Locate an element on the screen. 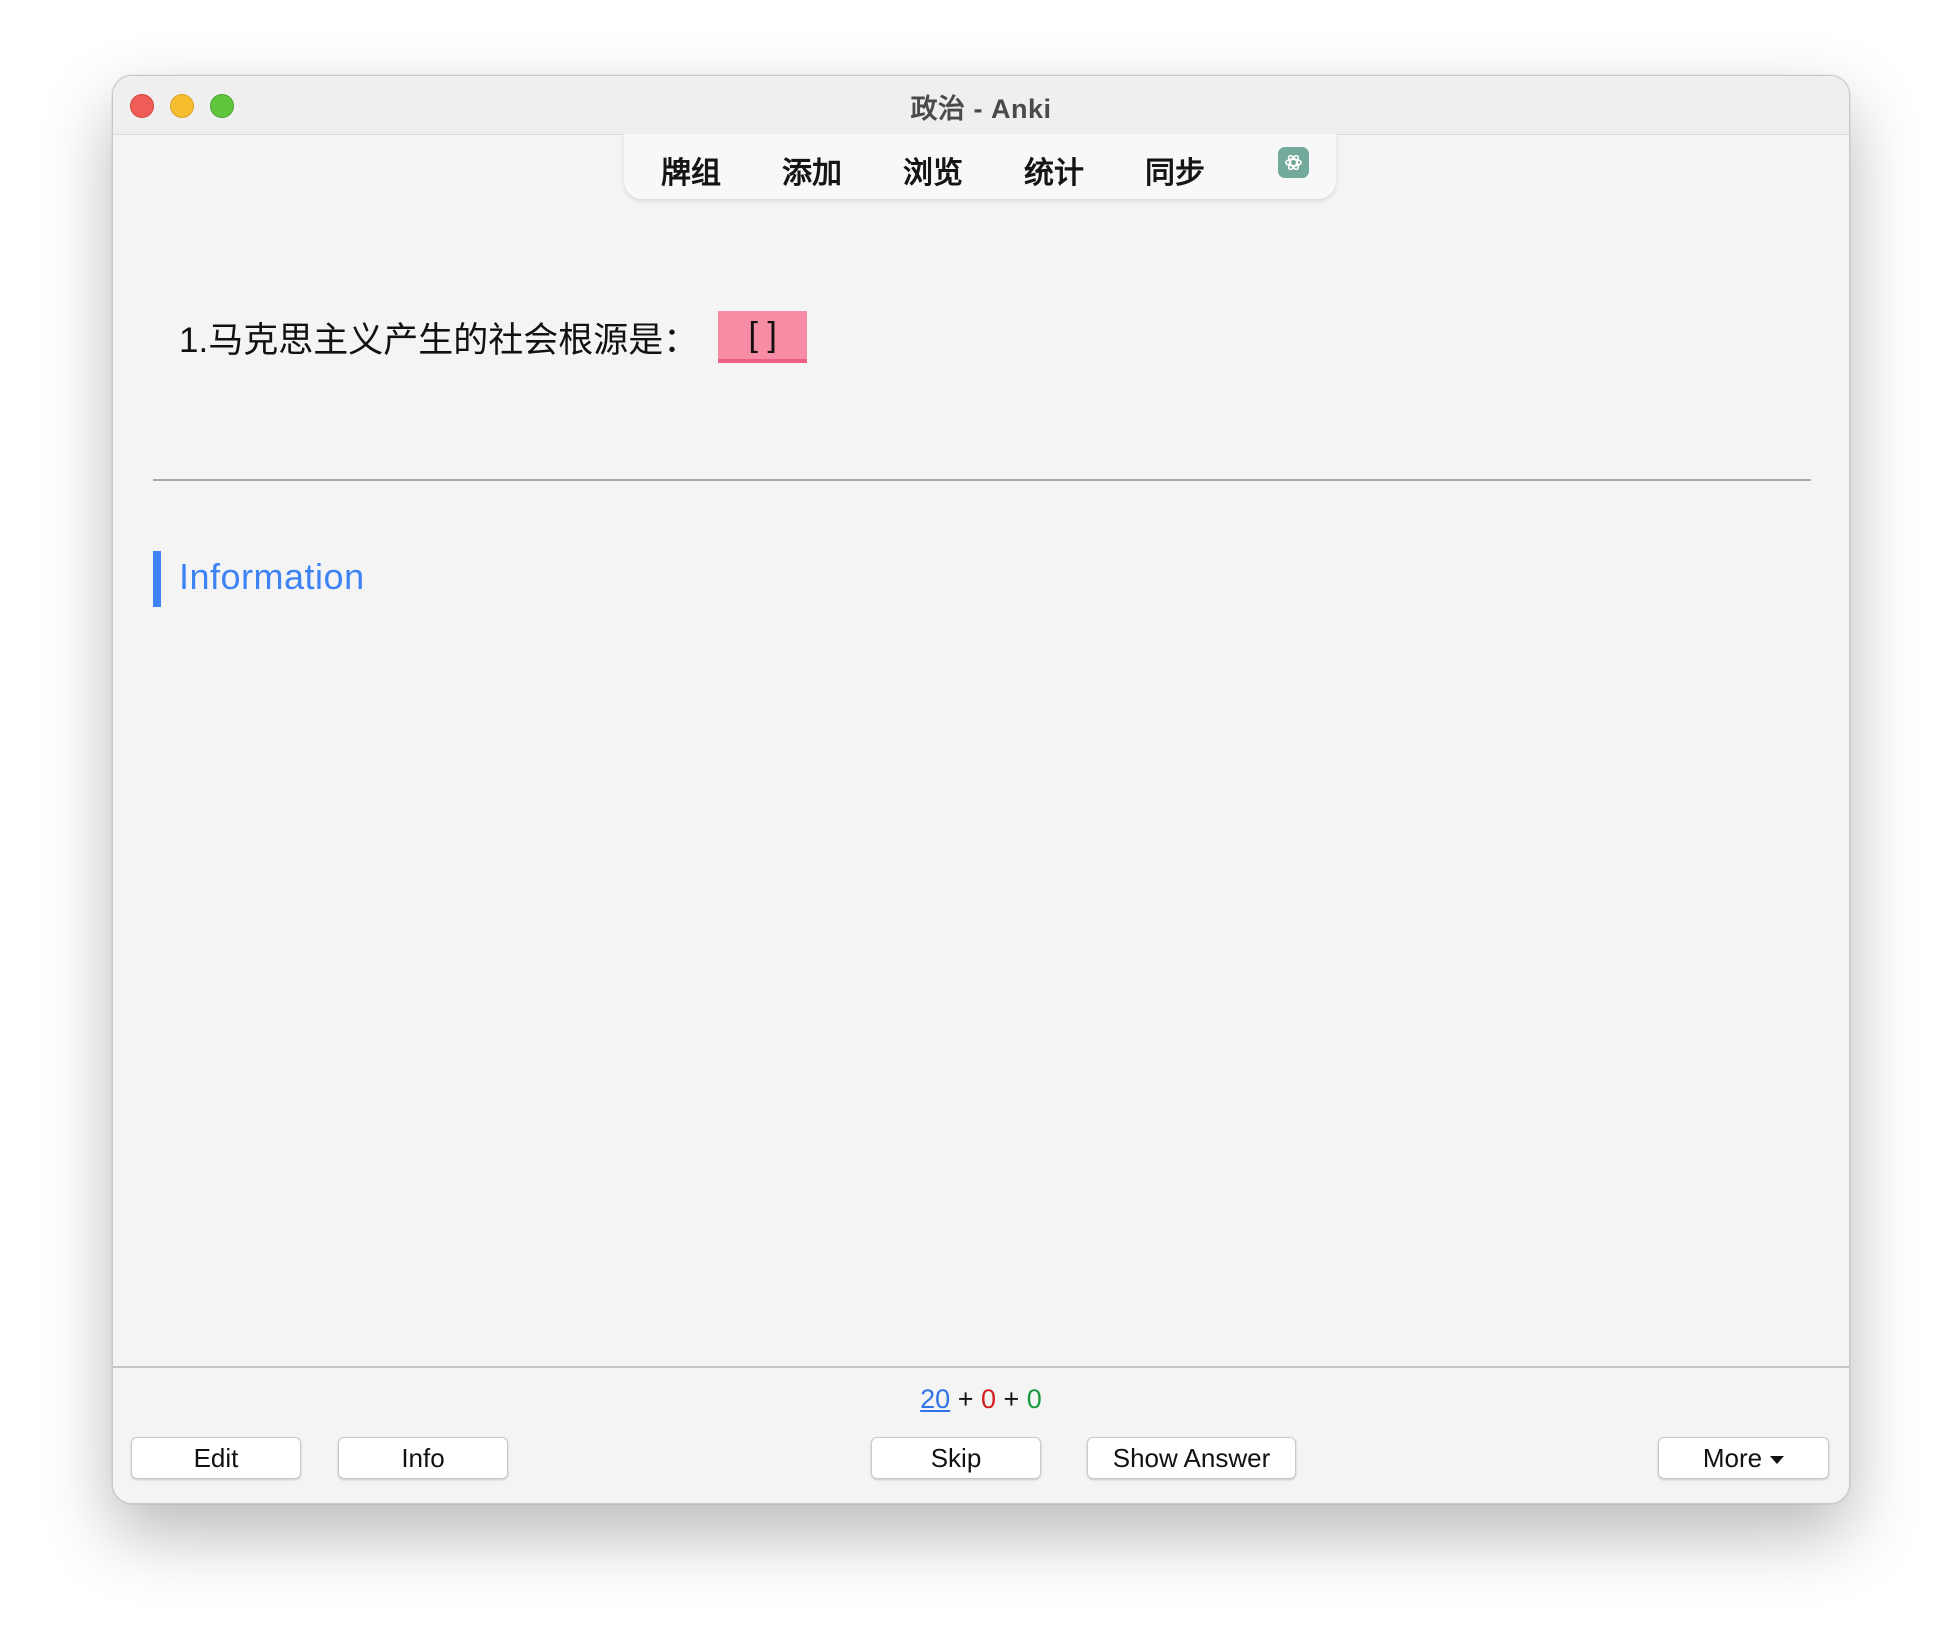 Image resolution: width=1948 pixels, height=1640 pixels. skip-button-label: Skip is located at coordinates (956, 1457).